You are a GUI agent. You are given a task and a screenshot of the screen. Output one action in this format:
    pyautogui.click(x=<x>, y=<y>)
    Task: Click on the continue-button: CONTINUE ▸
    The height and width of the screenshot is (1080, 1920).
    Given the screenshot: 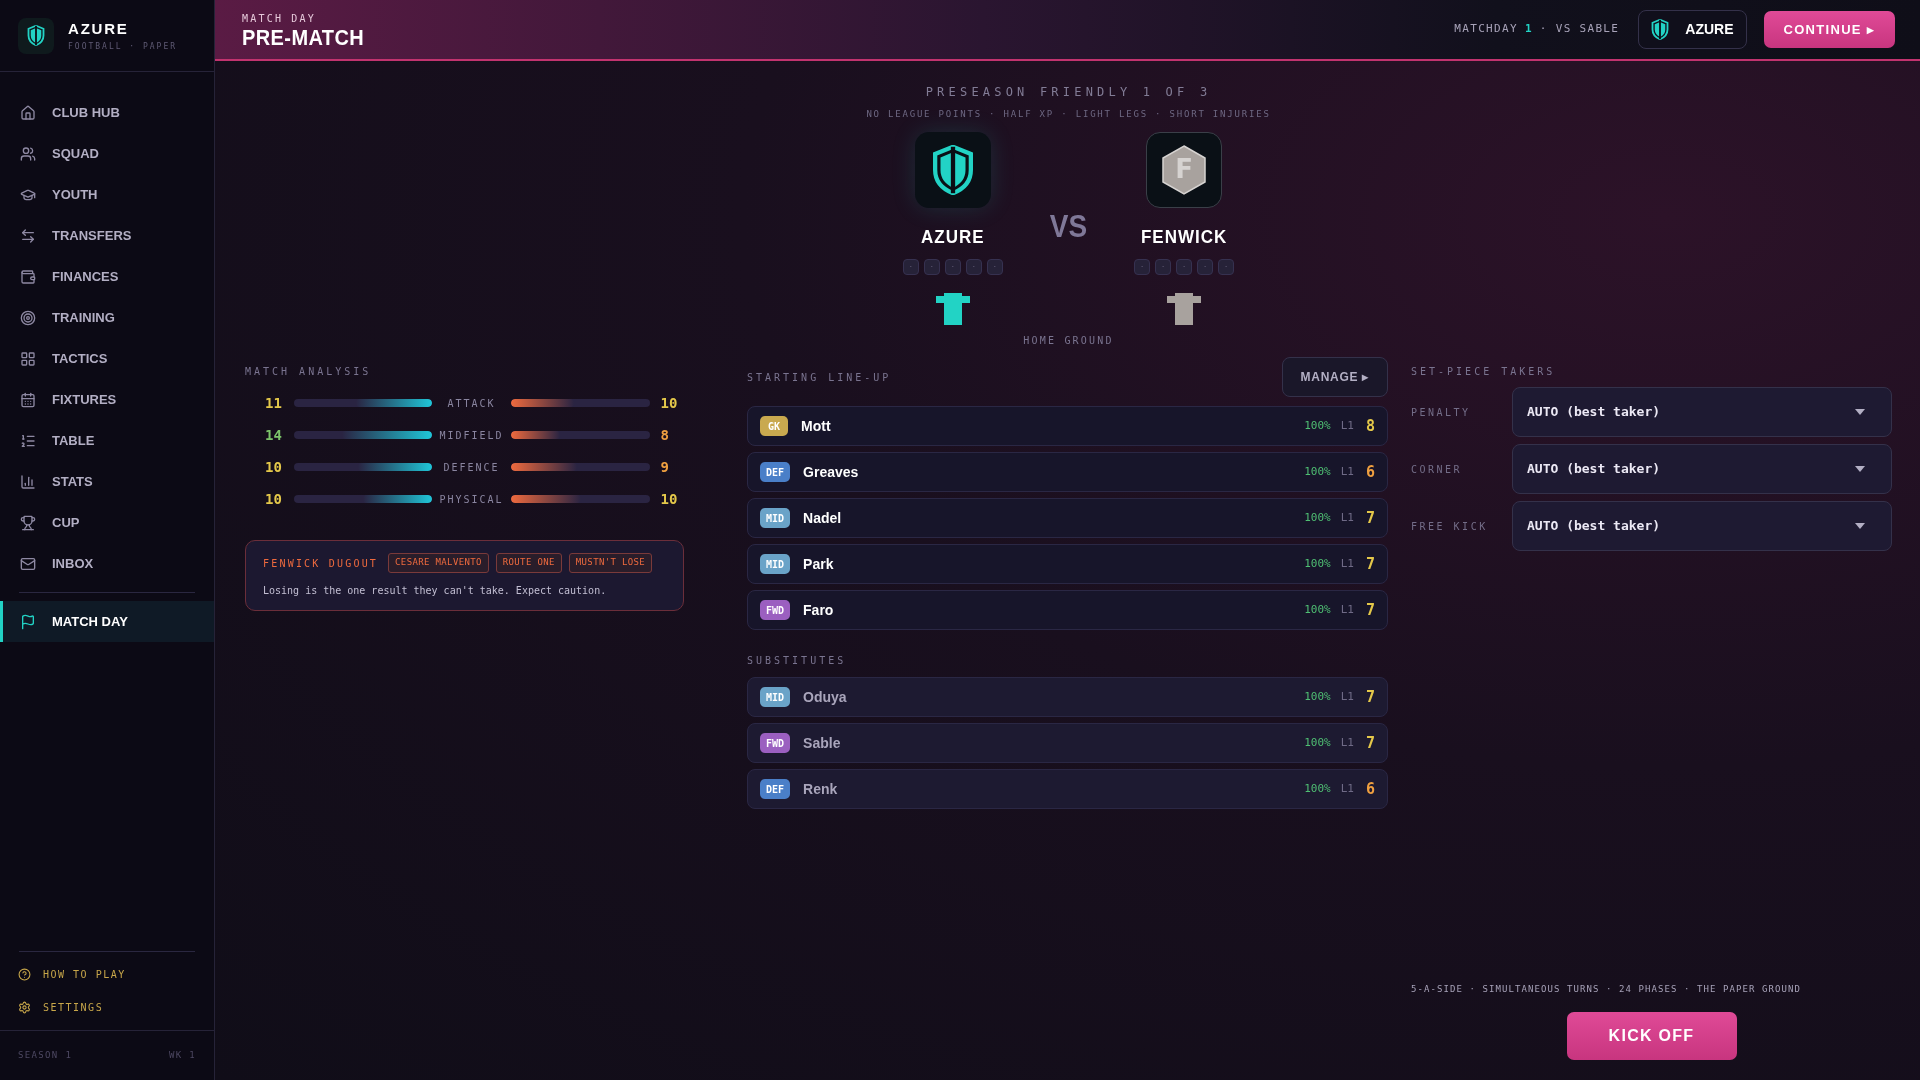 What is the action you would take?
    pyautogui.click(x=1829, y=29)
    